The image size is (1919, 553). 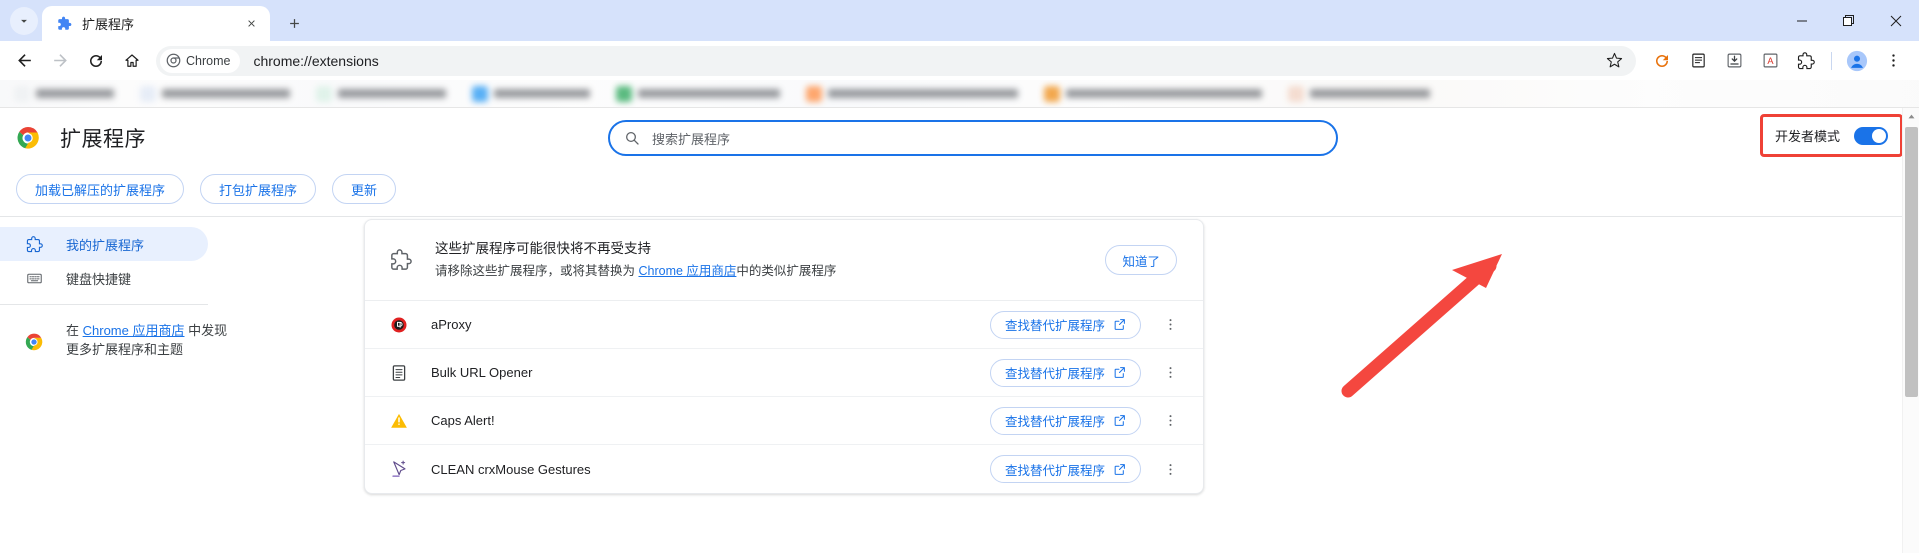 What do you see at coordinates (258, 189) in the screenshot?
I see `pack-extension-button: 打包扩展程序` at bounding box center [258, 189].